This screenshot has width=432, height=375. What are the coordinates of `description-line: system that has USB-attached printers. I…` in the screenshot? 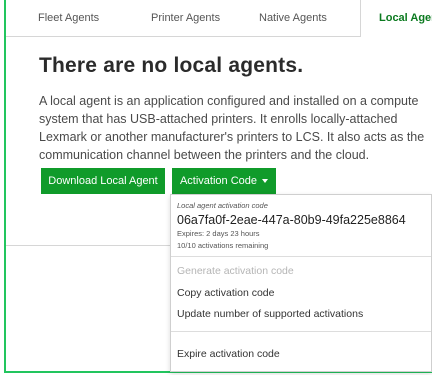 It's located at (218, 119).